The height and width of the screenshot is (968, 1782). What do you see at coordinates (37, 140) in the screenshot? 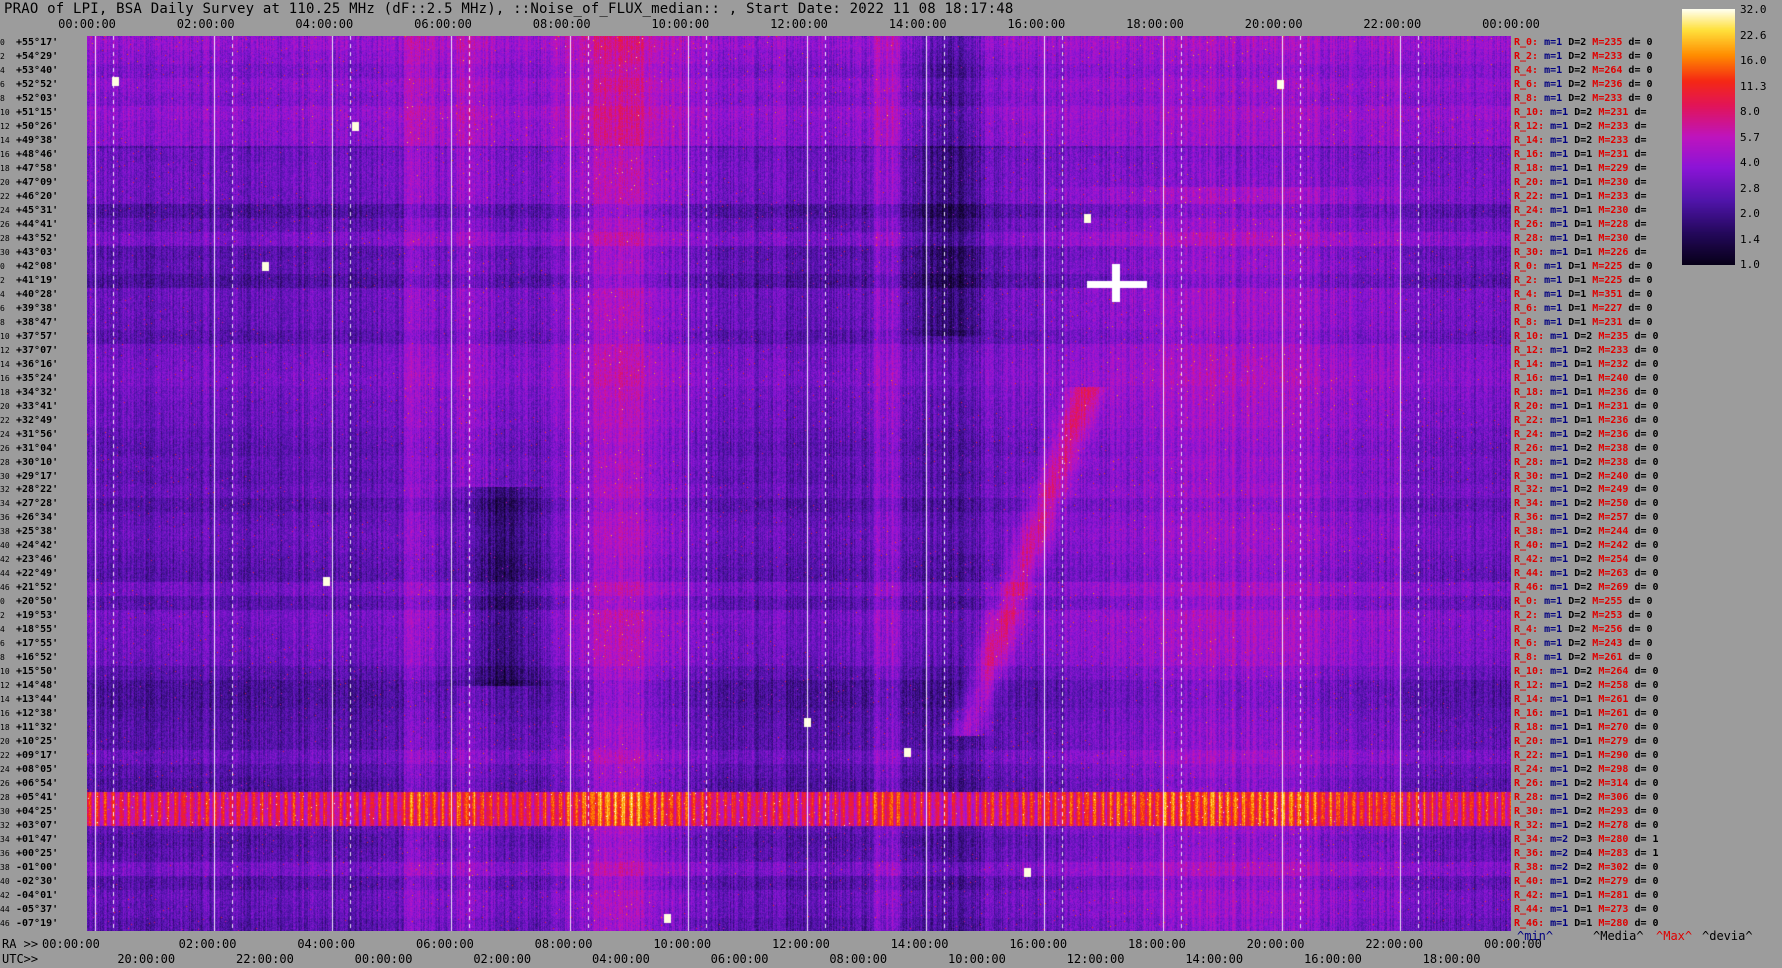
I see `declination-value: +49°38'` at bounding box center [37, 140].